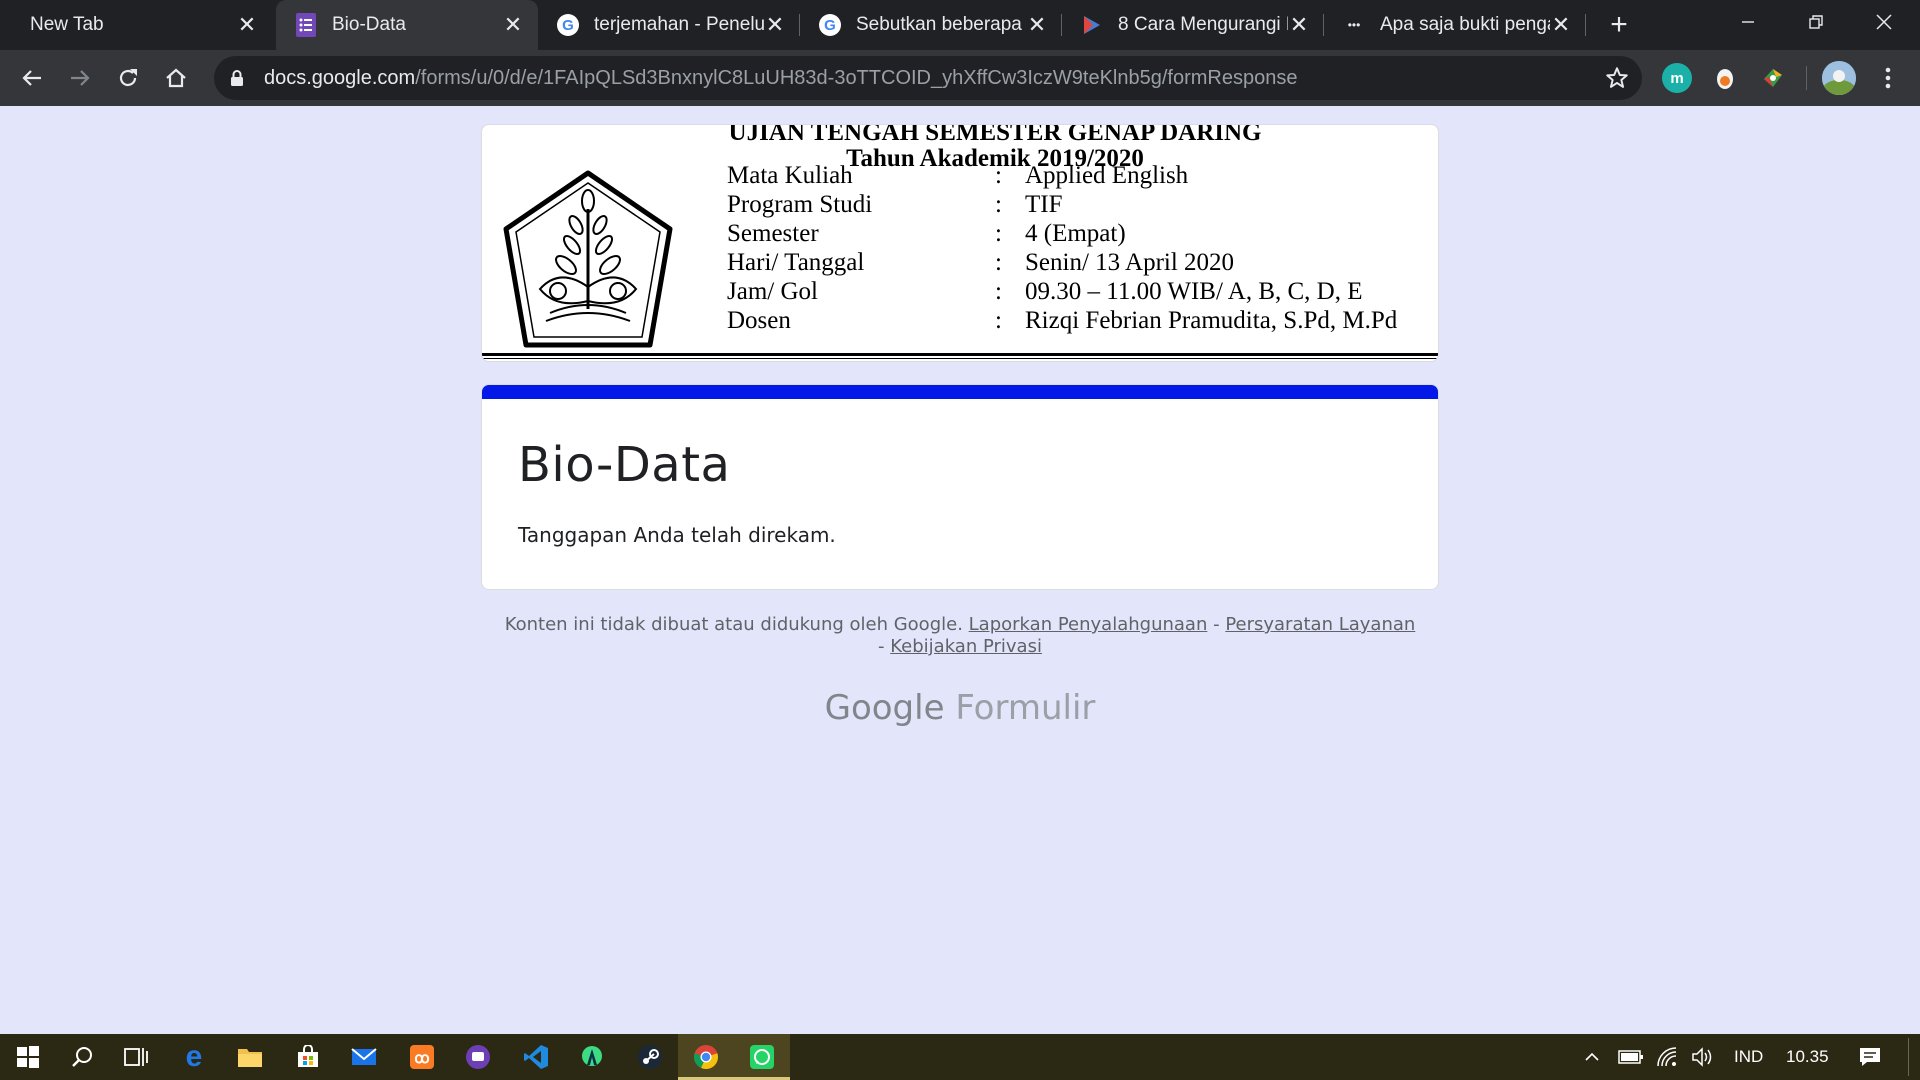  Describe the element at coordinates (176, 78) in the screenshot. I see `home-button` at that location.